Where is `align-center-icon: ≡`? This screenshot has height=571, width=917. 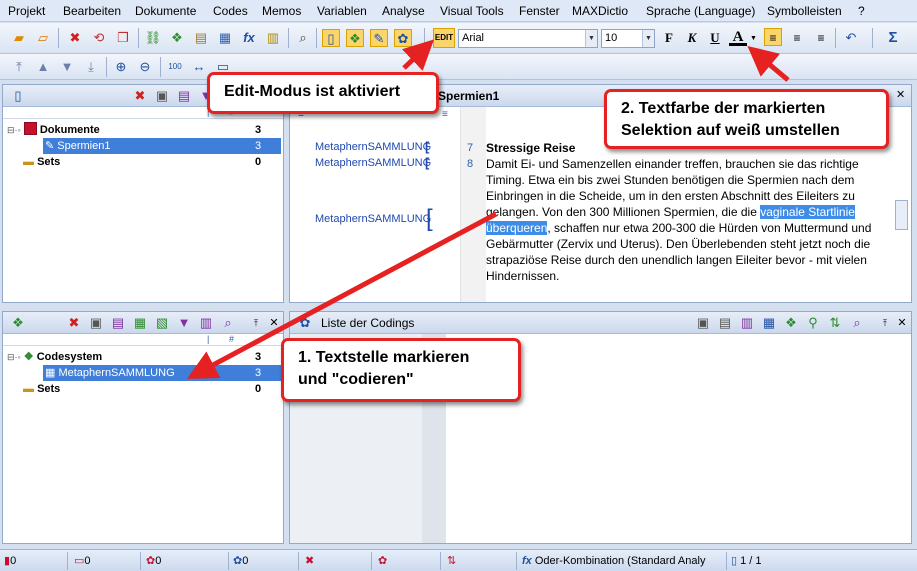
align-center-icon: ≡ is located at coordinates (797, 38).